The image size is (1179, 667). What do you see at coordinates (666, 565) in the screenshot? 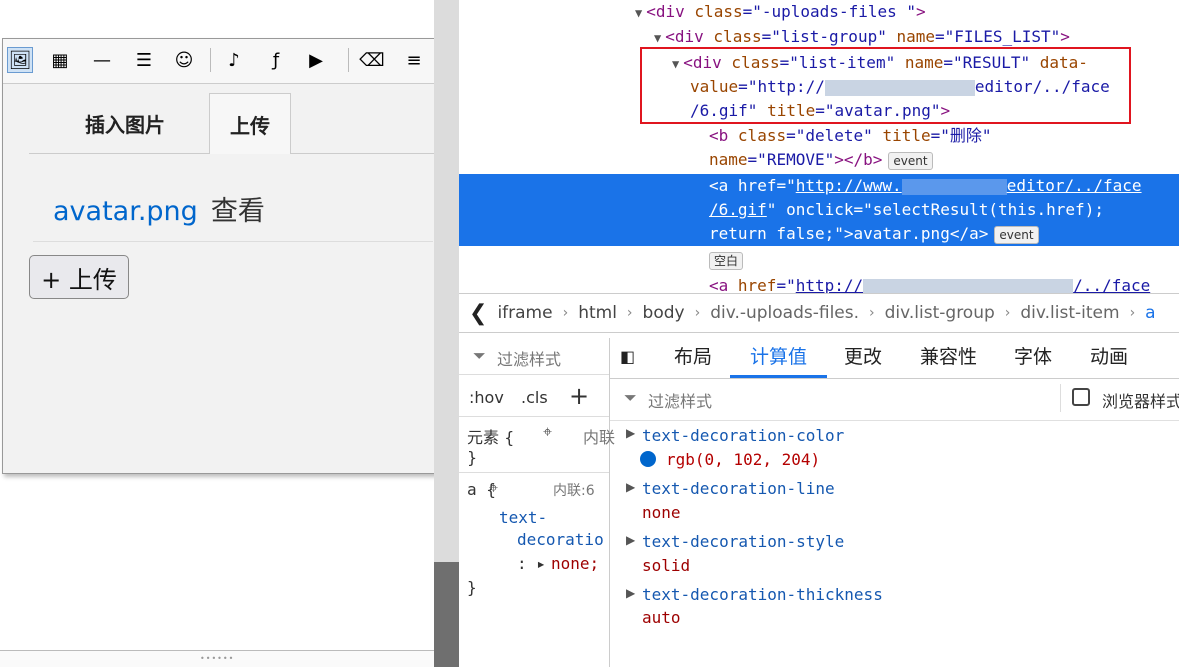
I see `computed-prop-value: solid` at bounding box center [666, 565].